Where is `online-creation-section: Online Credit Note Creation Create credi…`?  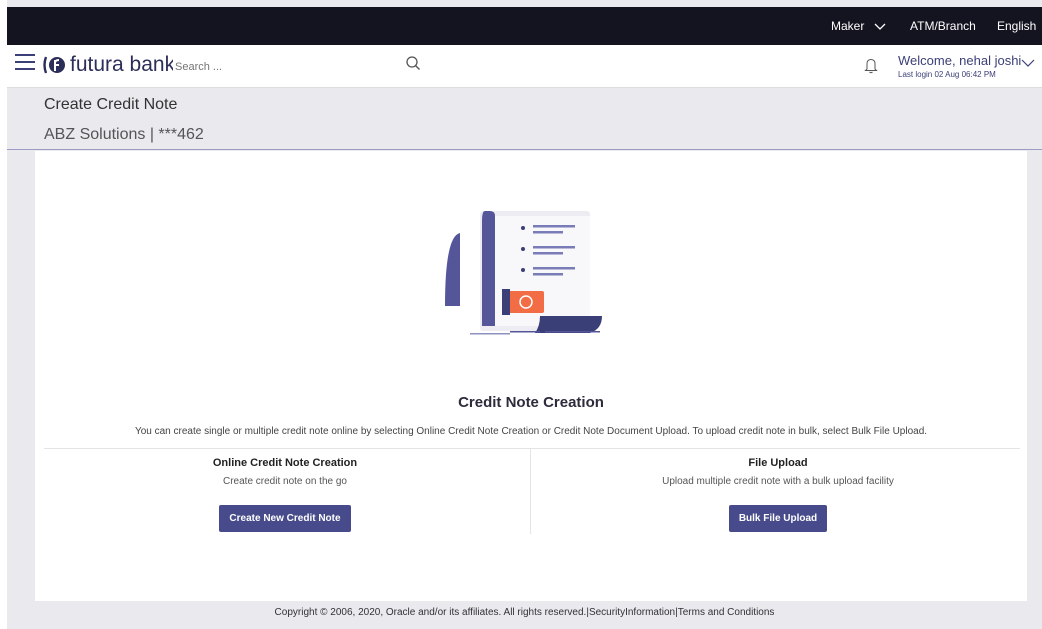
online-creation-section: Online Credit Note Creation Create credi… is located at coordinates (285, 494).